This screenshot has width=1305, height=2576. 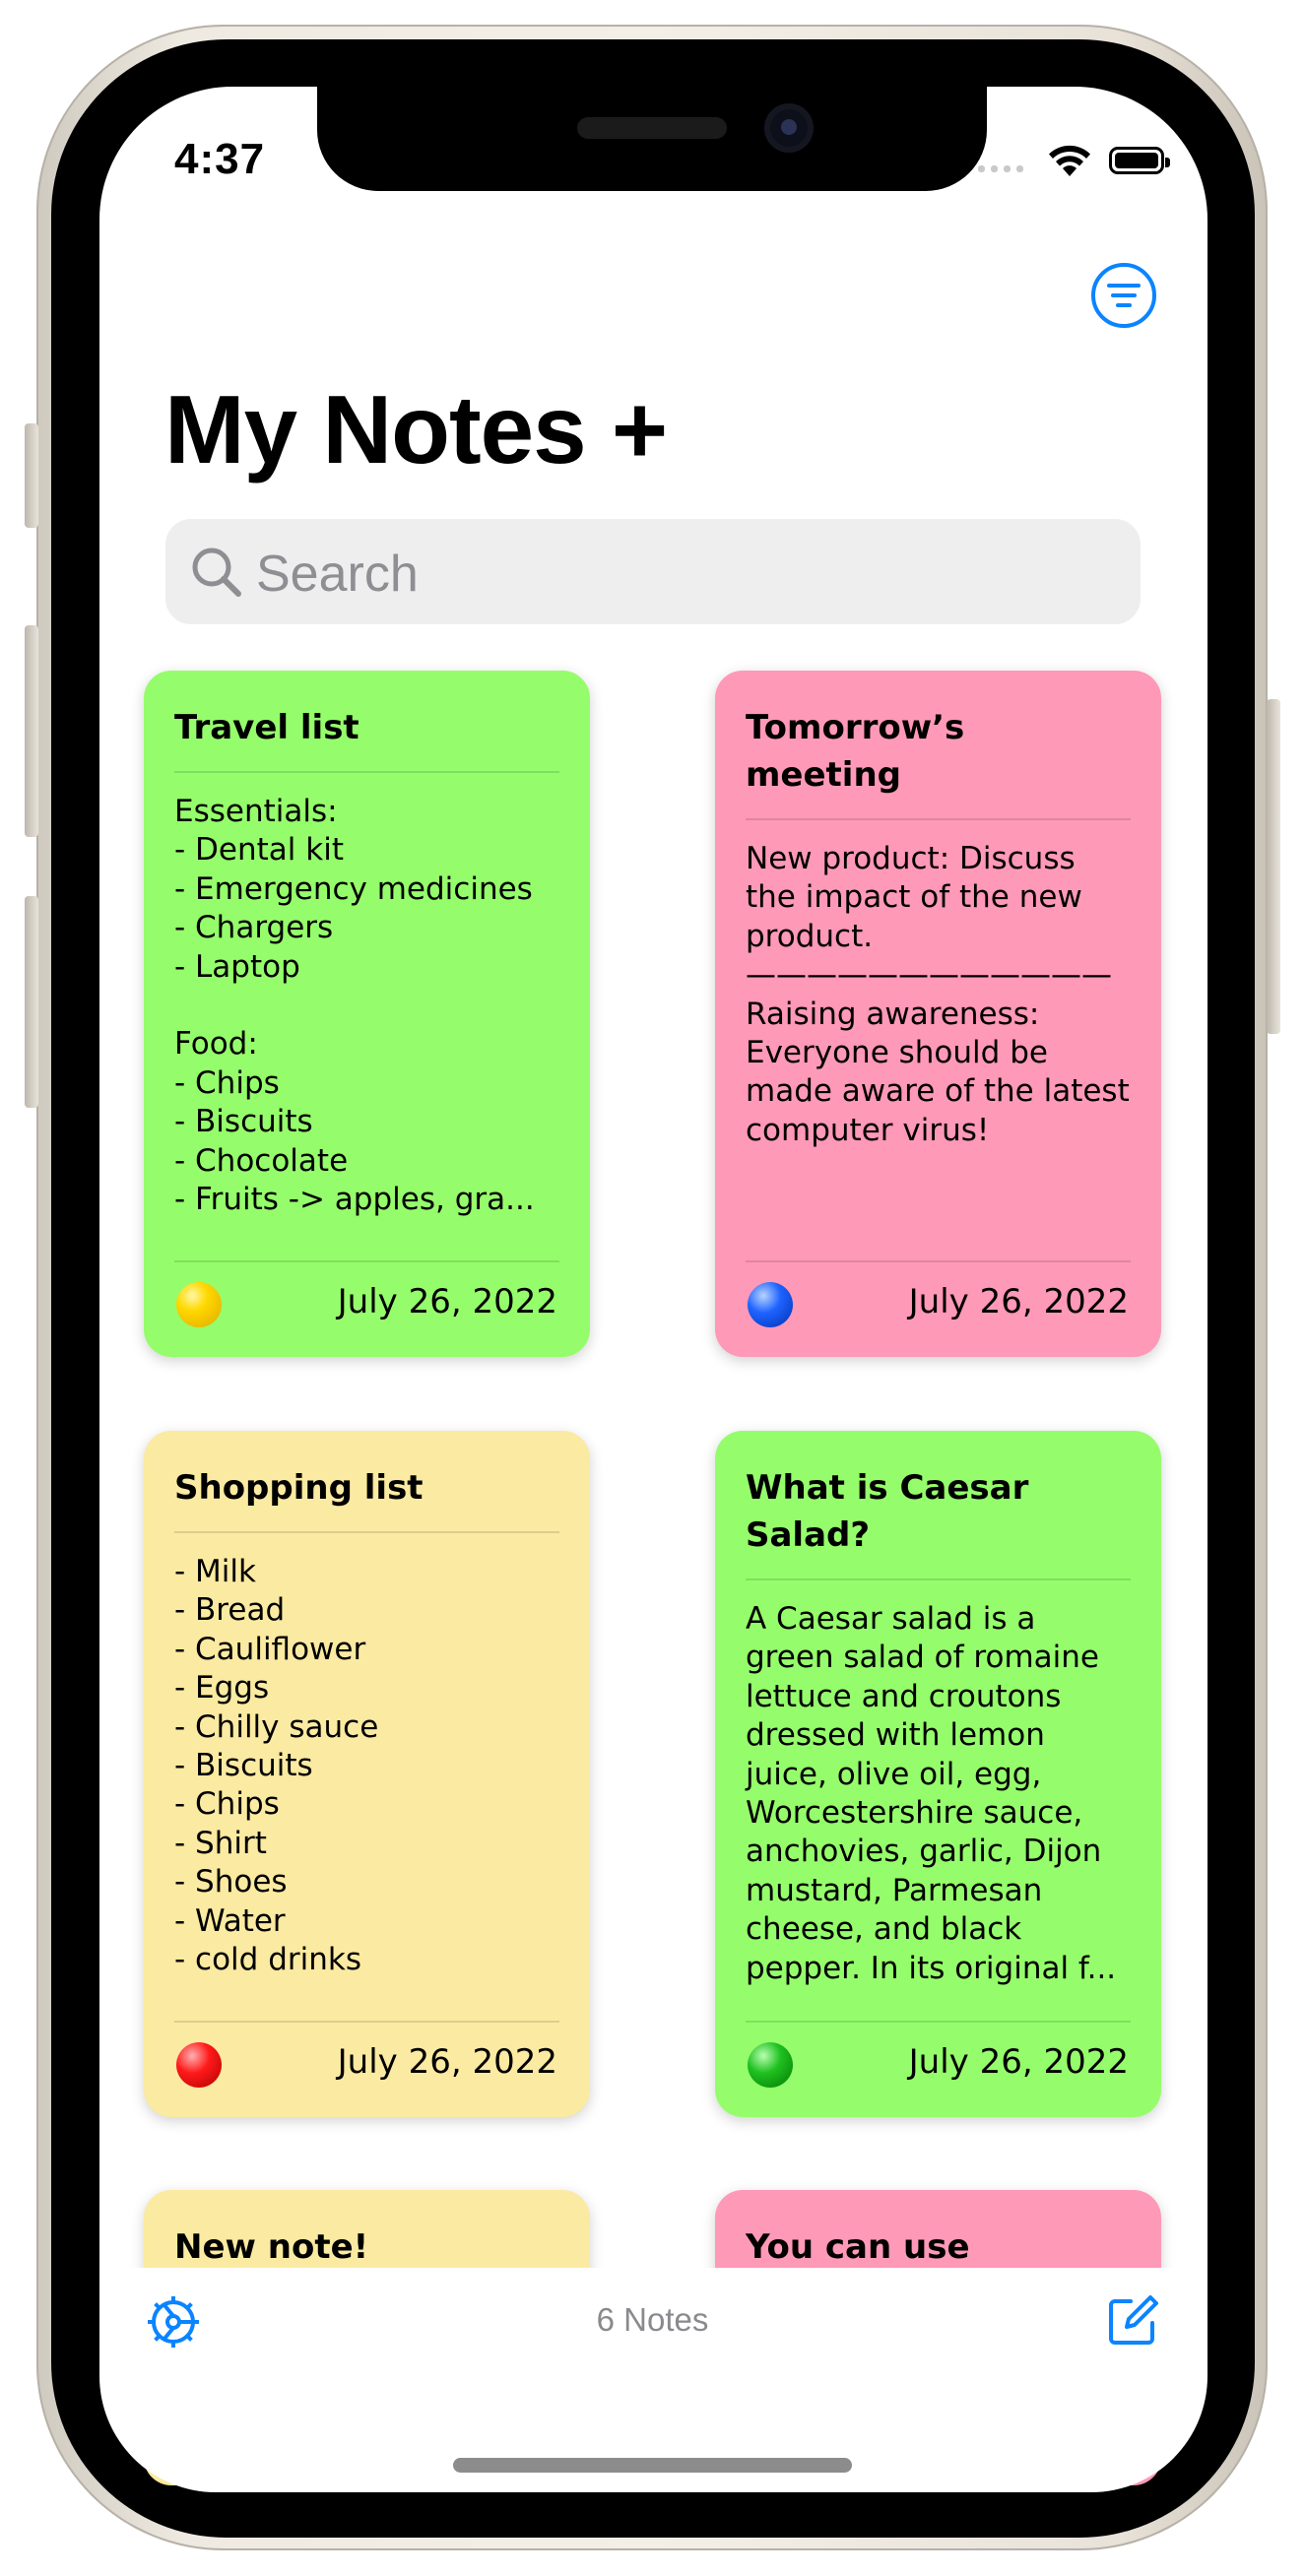 I want to click on note-title: You can use, so click(x=858, y=2247).